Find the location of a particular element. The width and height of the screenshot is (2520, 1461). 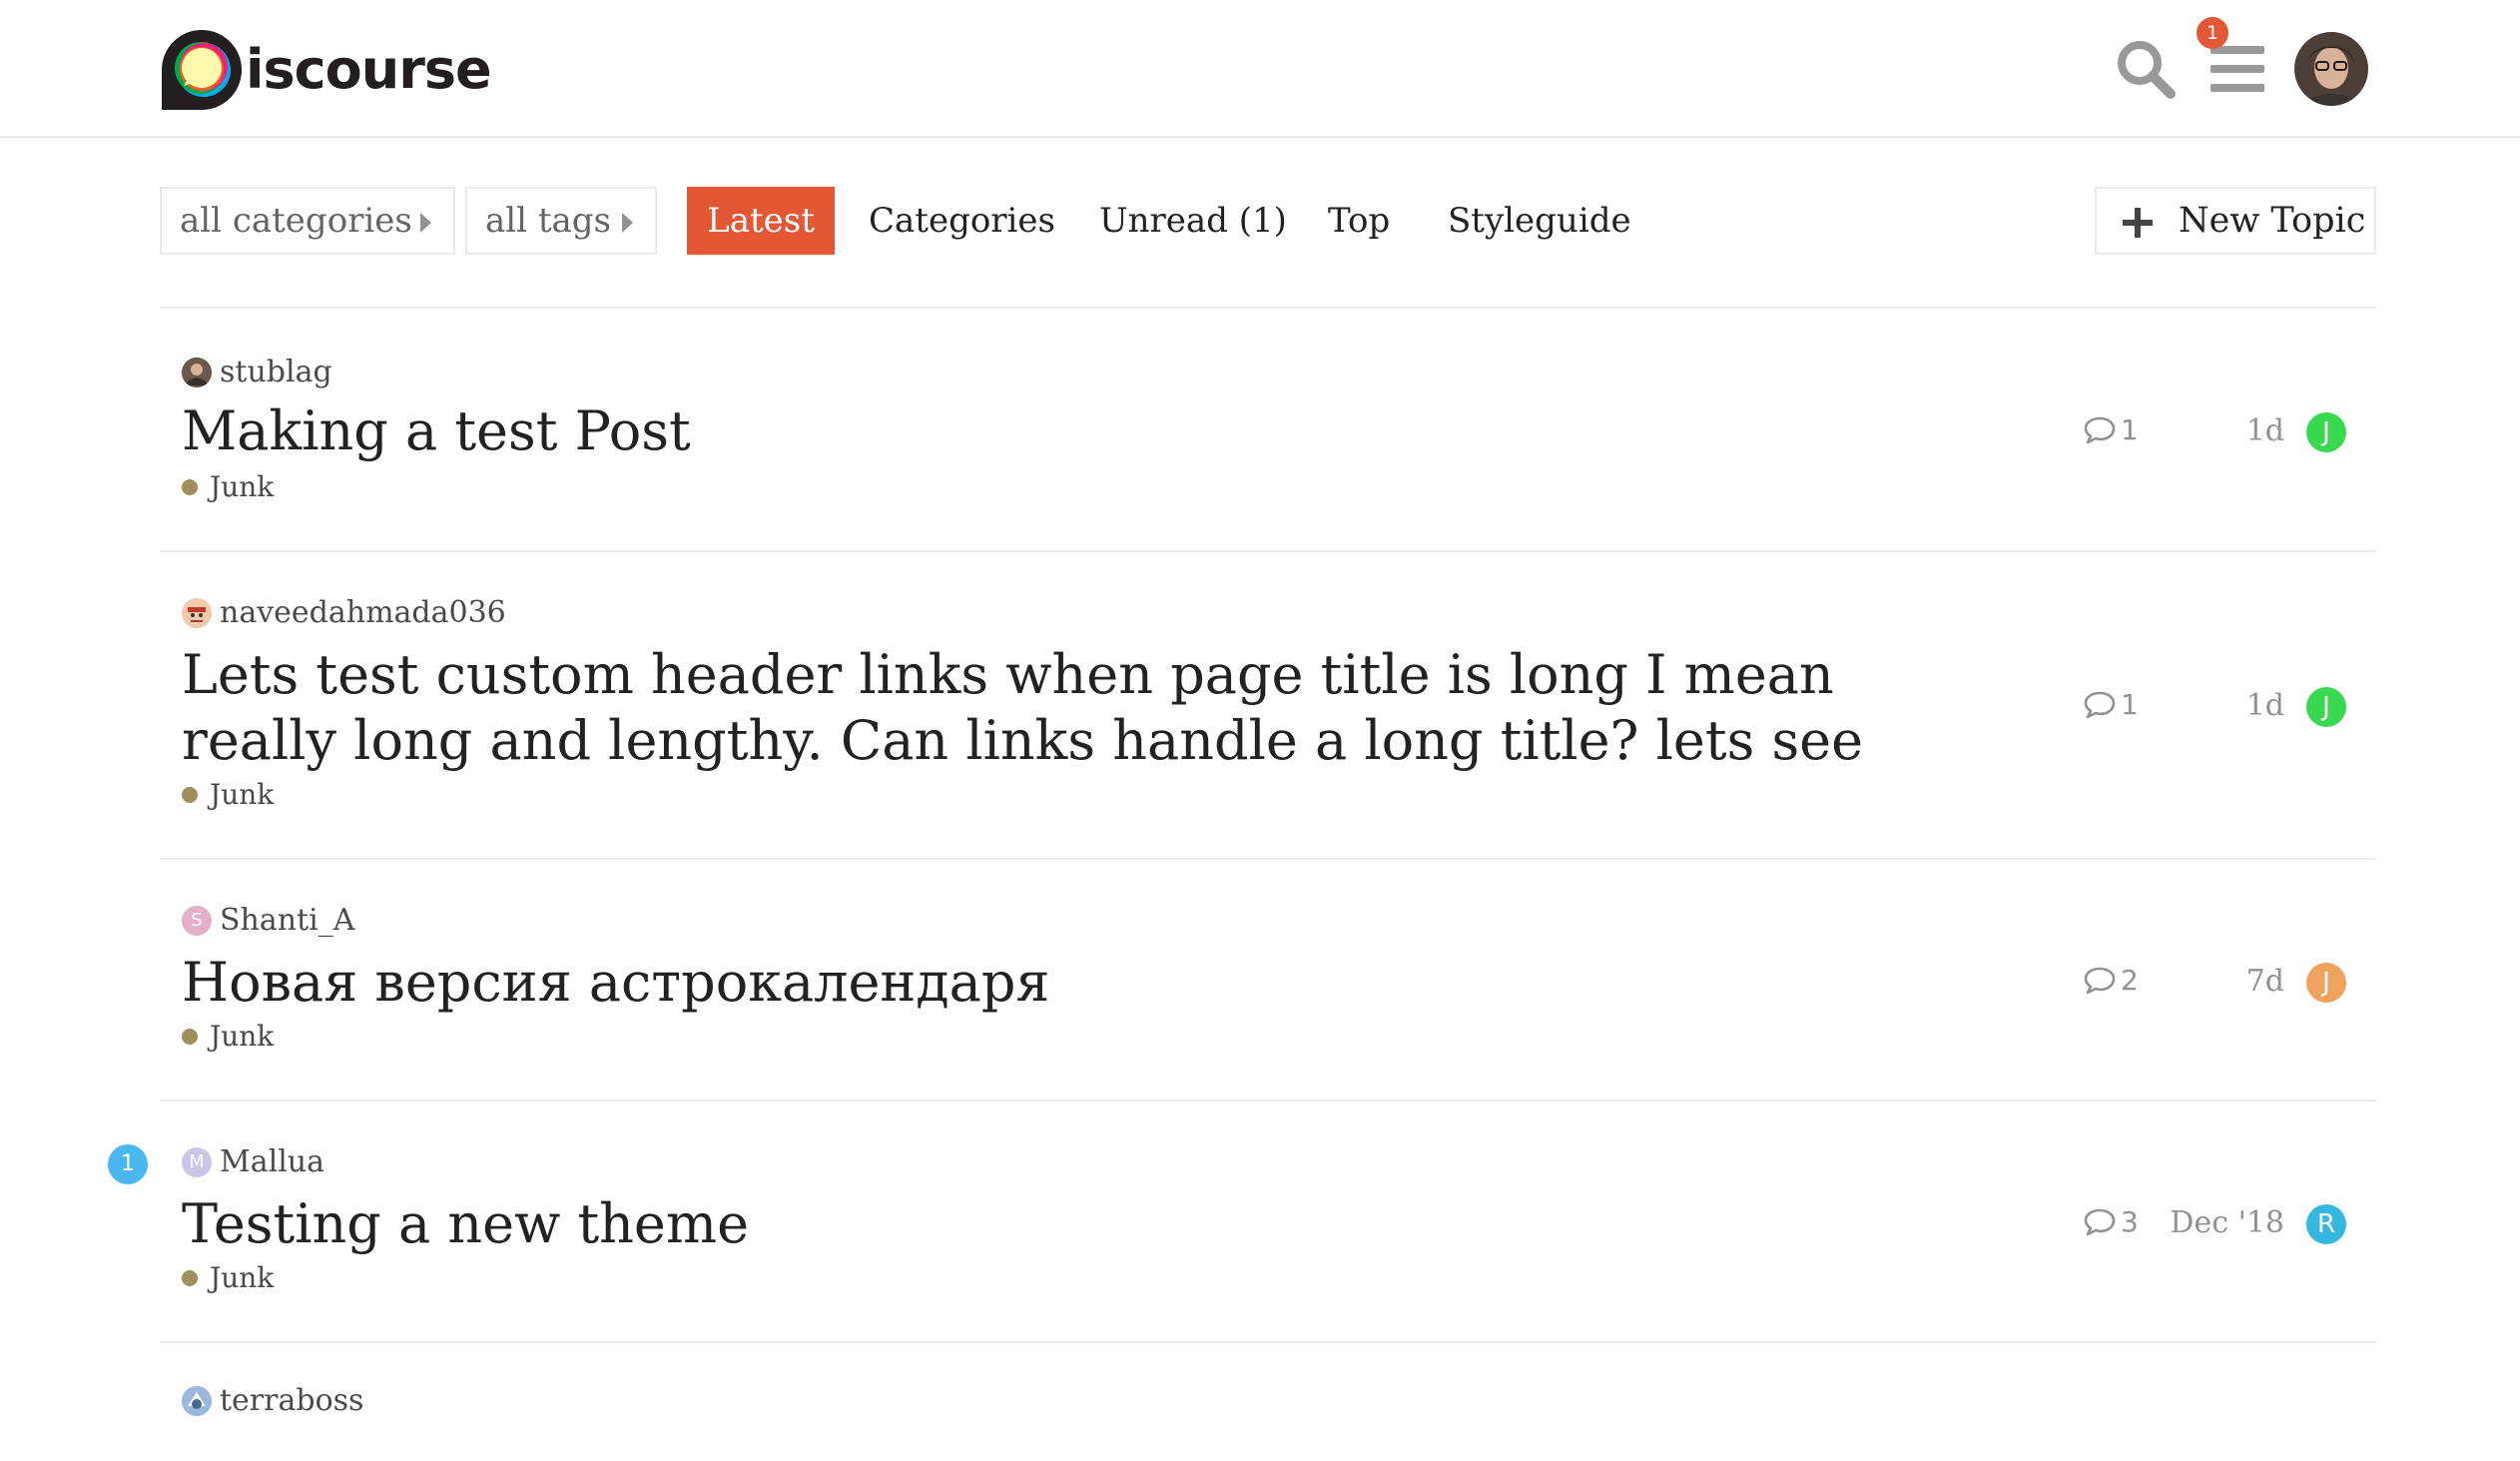

plus-icon is located at coordinates (2138, 223).